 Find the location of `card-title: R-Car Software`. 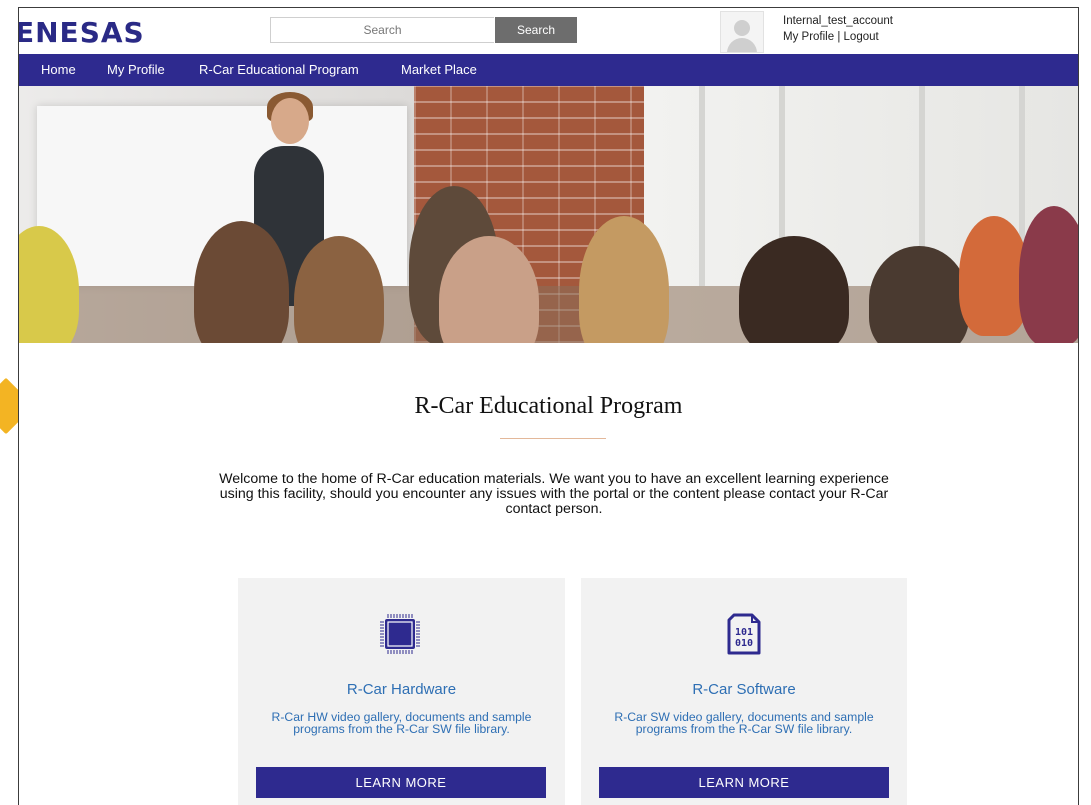

card-title: R-Car Software is located at coordinates (744, 689).